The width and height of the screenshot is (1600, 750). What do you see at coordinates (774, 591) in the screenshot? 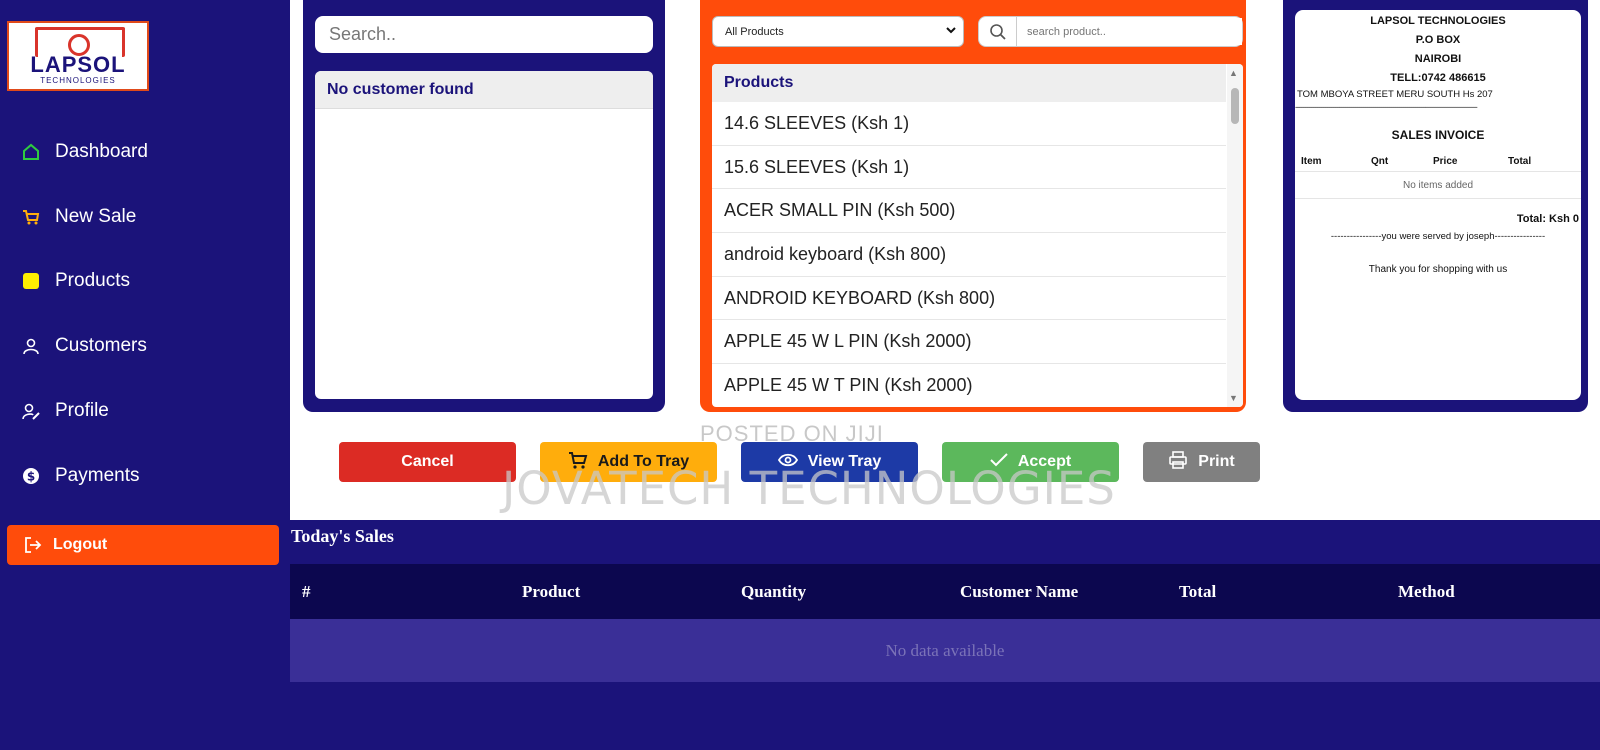
I see `sales-col-quantity: Quantity` at bounding box center [774, 591].